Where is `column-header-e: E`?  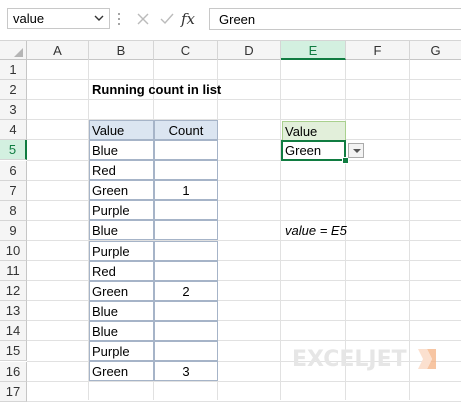
column-header-e: E is located at coordinates (313, 50).